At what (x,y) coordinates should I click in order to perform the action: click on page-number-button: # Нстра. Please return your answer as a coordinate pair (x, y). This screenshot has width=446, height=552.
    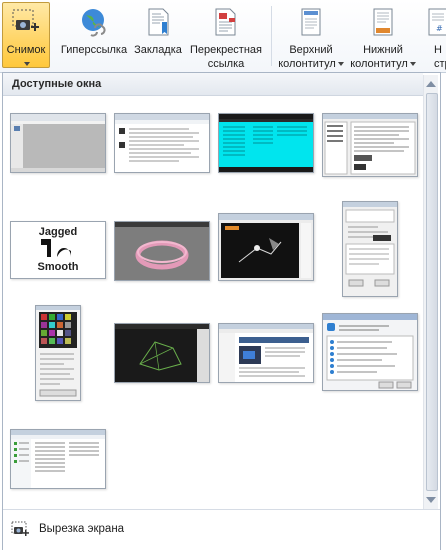
    Looking at the image, I should click on (433, 36).